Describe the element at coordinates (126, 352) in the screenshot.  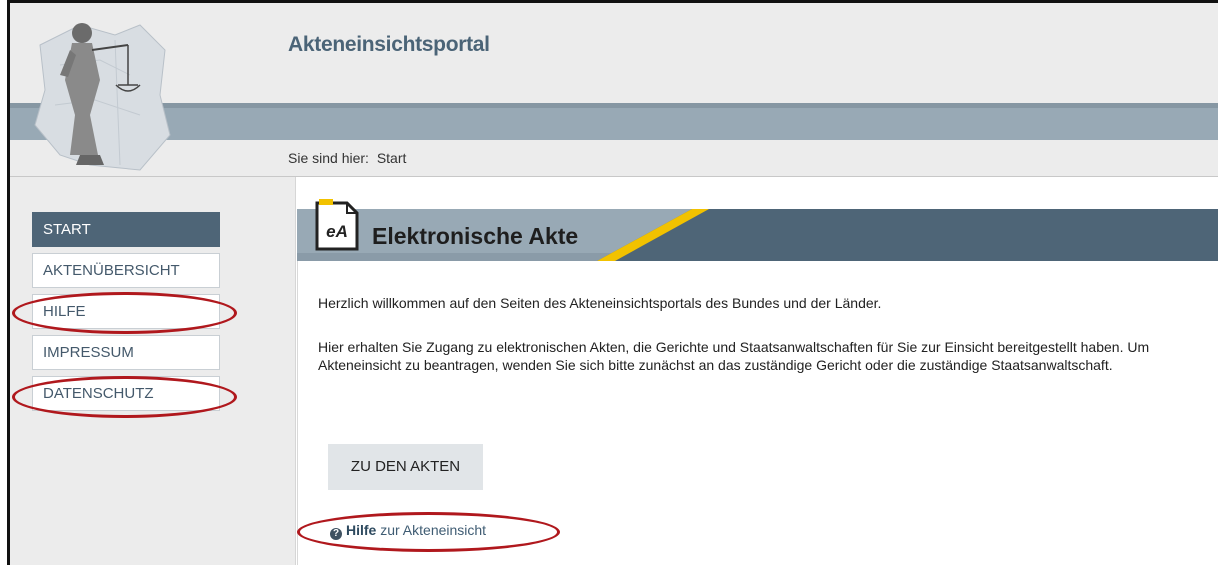
I see `sidebar-item-impressum: IMPRESSUM` at that location.